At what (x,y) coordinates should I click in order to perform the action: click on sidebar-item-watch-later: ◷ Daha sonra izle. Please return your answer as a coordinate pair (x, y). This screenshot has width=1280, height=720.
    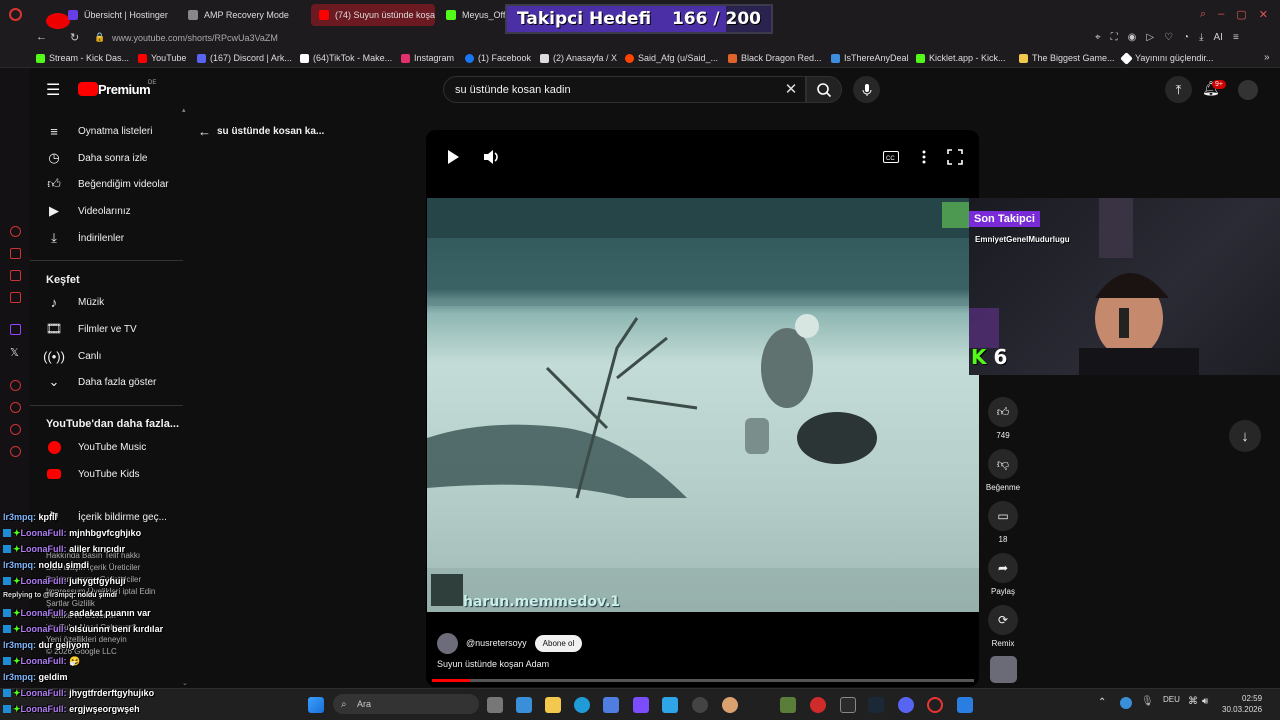
    Looking at the image, I should click on (105, 158).